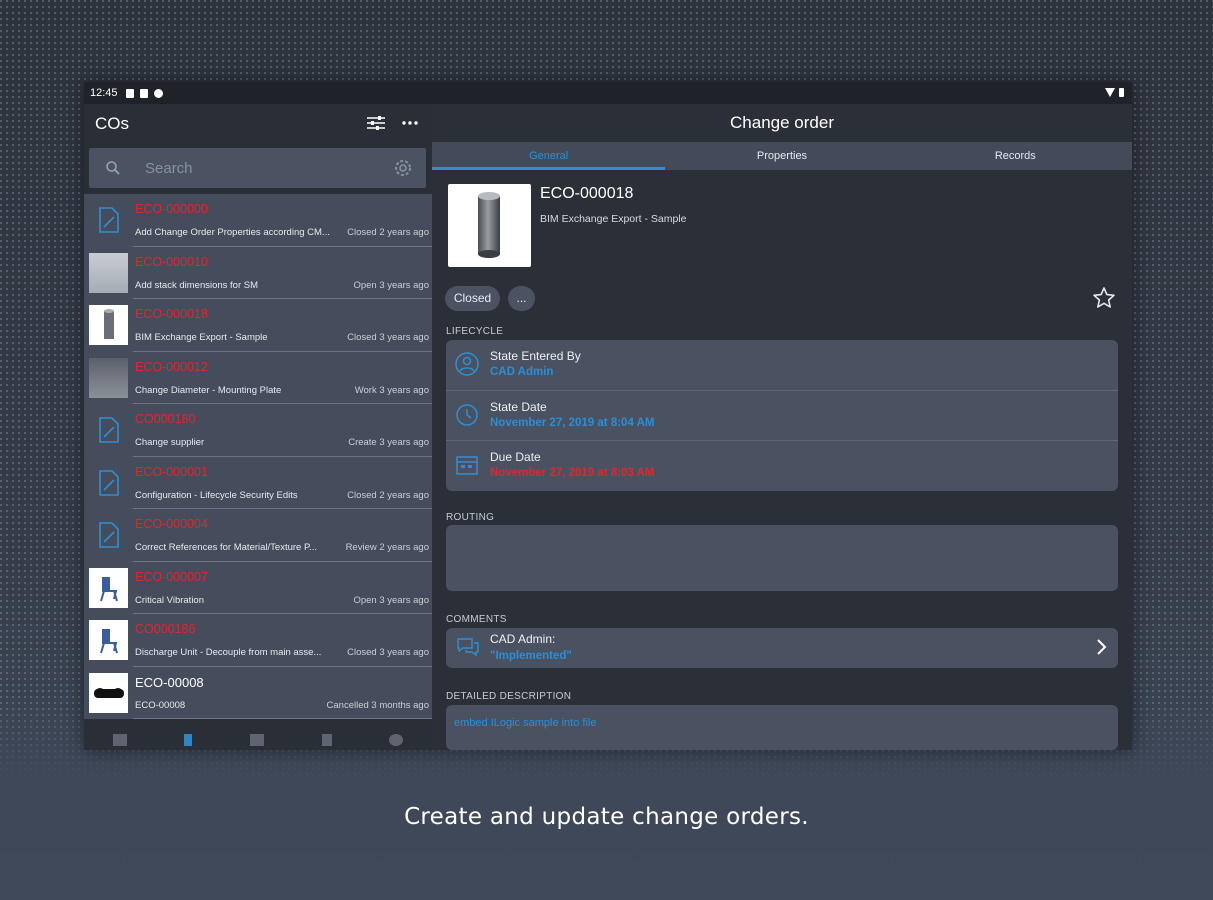 The image size is (1213, 900). Describe the element at coordinates (388, 232) in the screenshot. I see `item-status: Closed 2 years ago` at that location.